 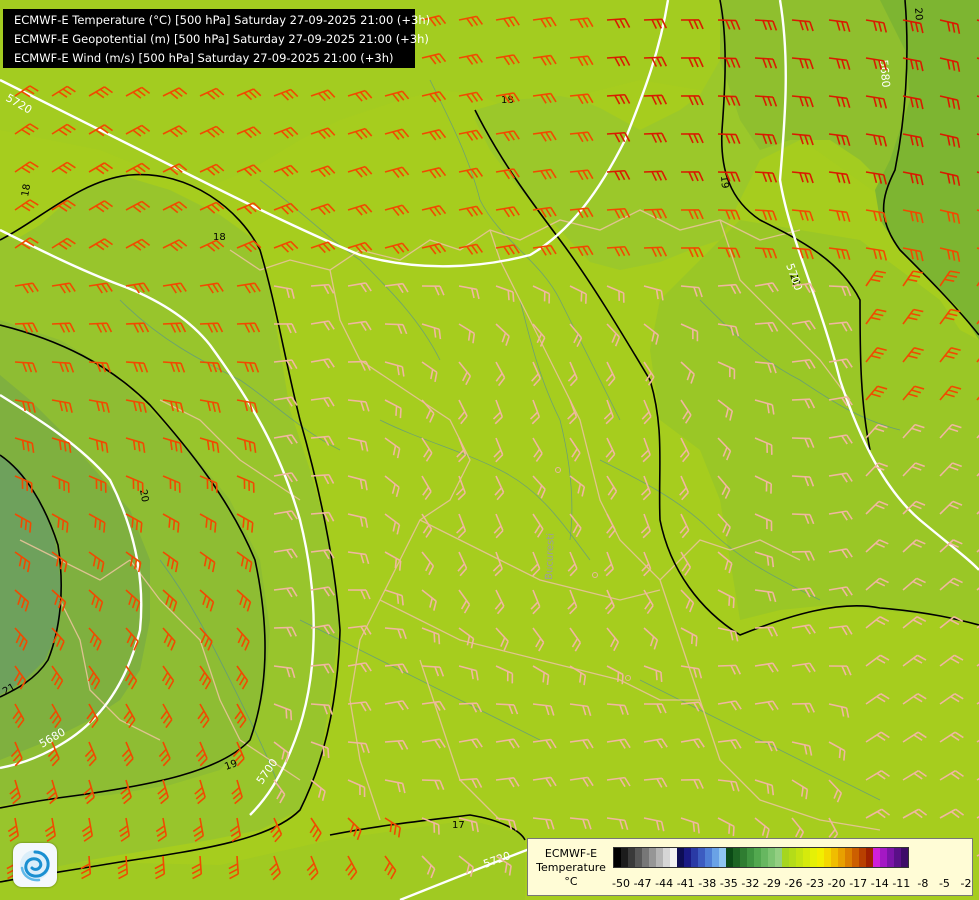 I want to click on legend-title: ECMWF-E Temperature °C, so click(x=571, y=868).